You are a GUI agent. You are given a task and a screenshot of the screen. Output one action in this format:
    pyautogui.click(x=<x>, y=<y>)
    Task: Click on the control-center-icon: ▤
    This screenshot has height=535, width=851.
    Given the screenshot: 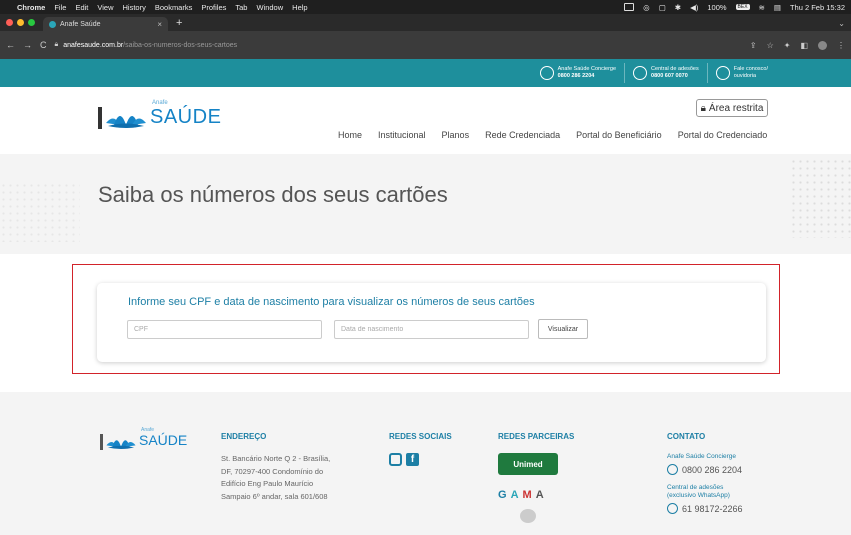 What is the action you would take?
    pyautogui.click(x=777, y=7)
    